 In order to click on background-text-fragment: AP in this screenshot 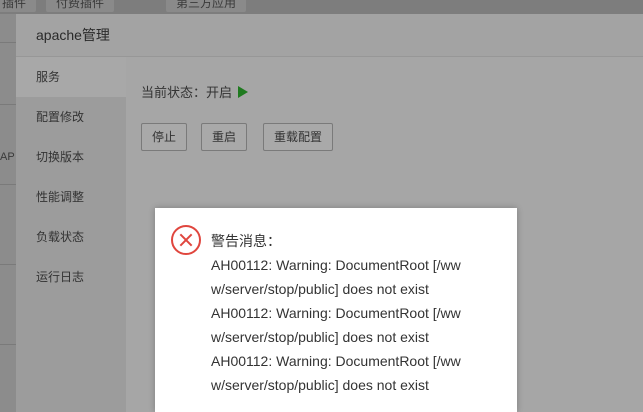, I will do `click(7, 157)`.